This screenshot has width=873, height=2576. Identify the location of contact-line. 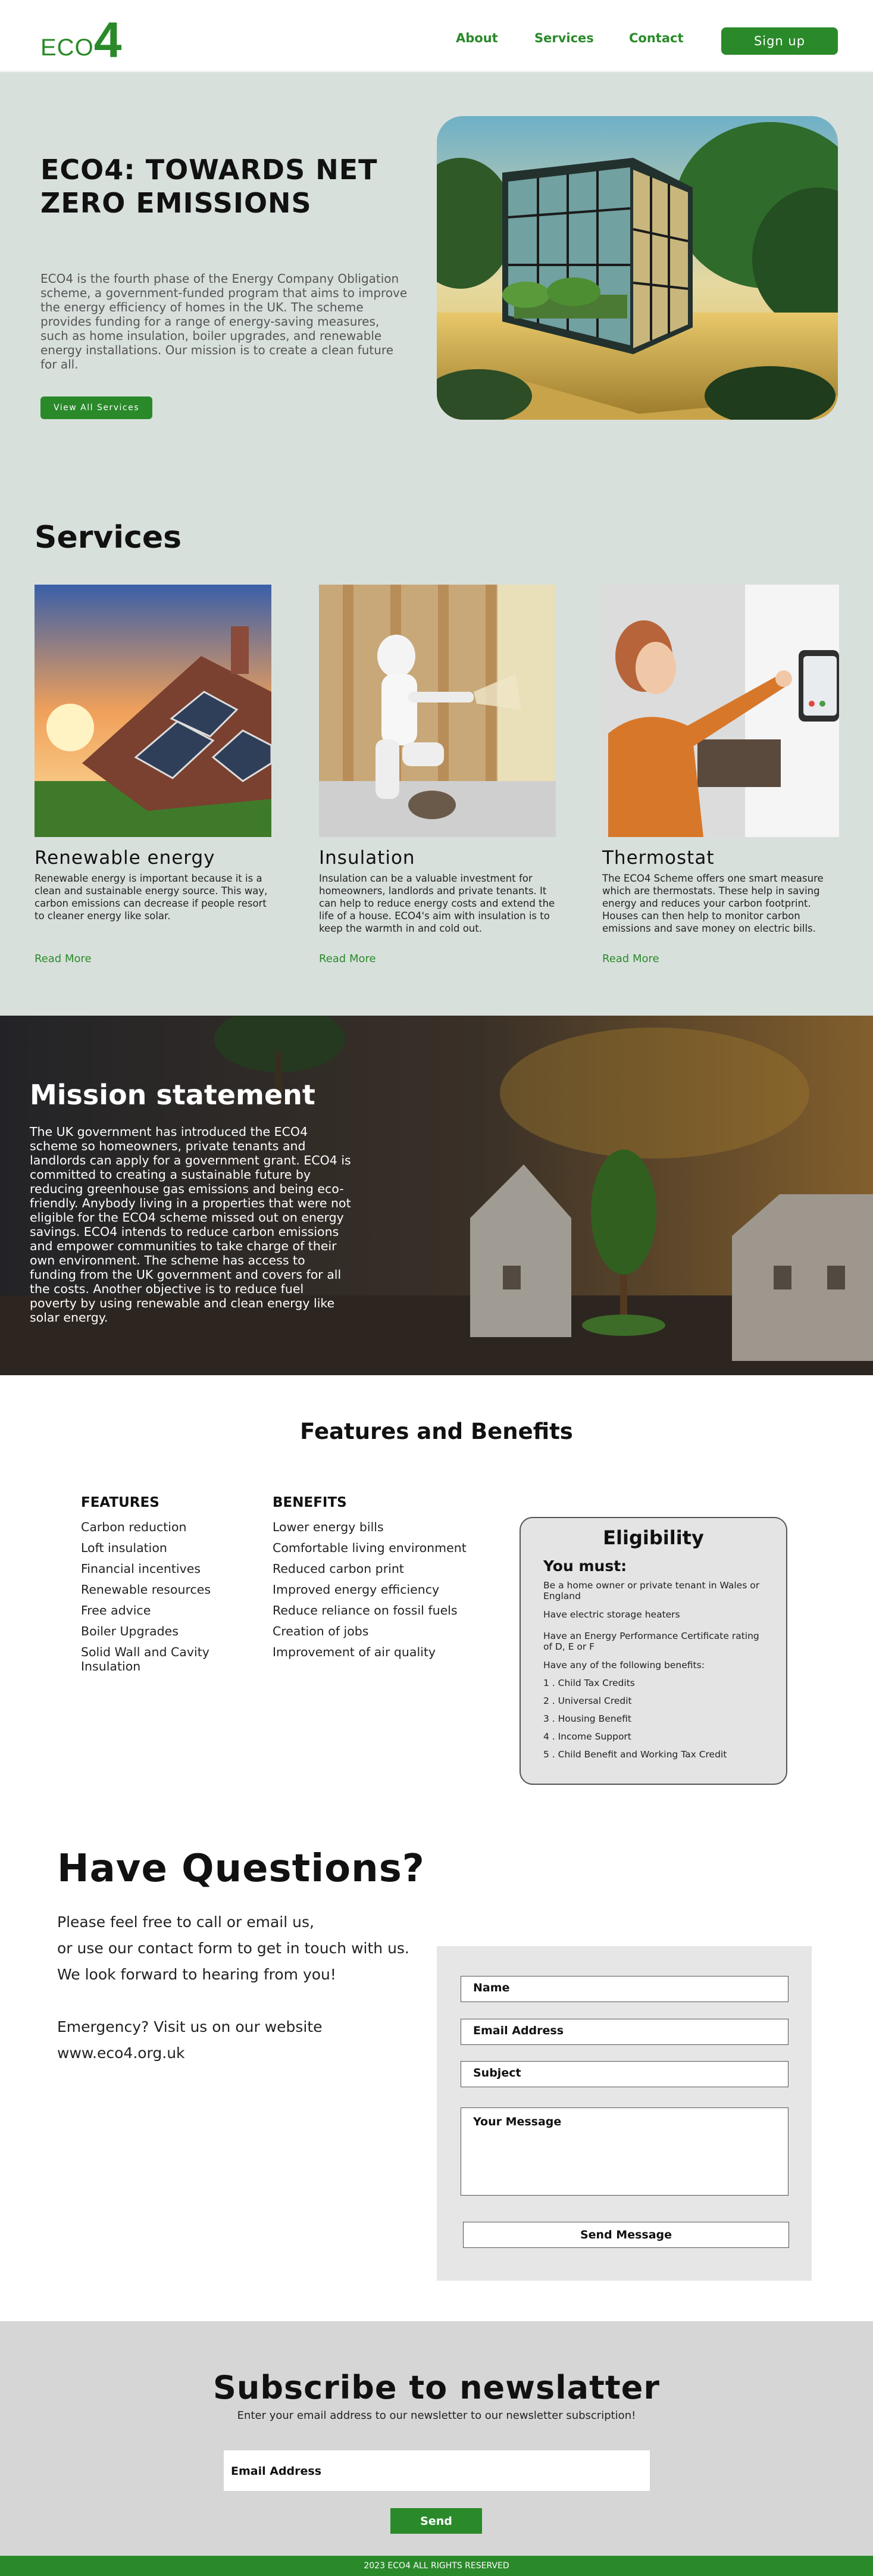
(241, 2001).